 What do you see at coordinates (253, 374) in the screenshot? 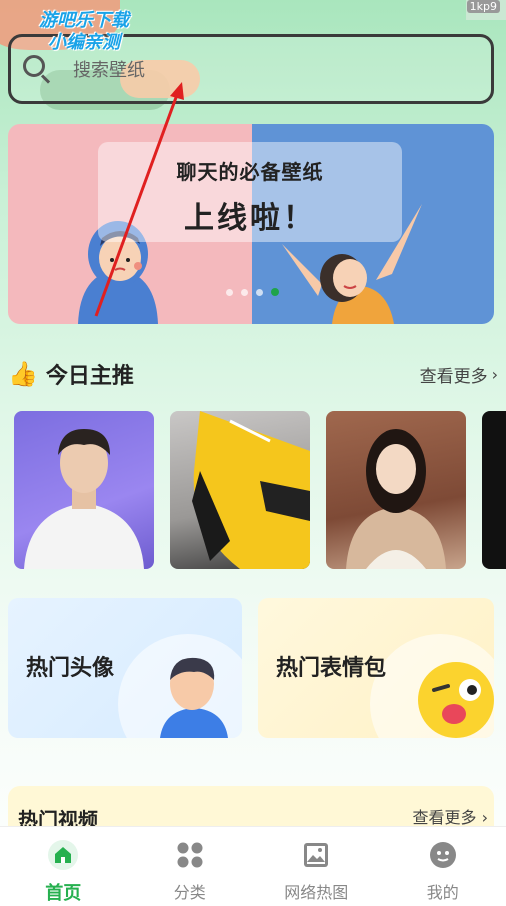
I see `today-recommend-header: 👍 今日主推 查看更多 ›` at bounding box center [253, 374].